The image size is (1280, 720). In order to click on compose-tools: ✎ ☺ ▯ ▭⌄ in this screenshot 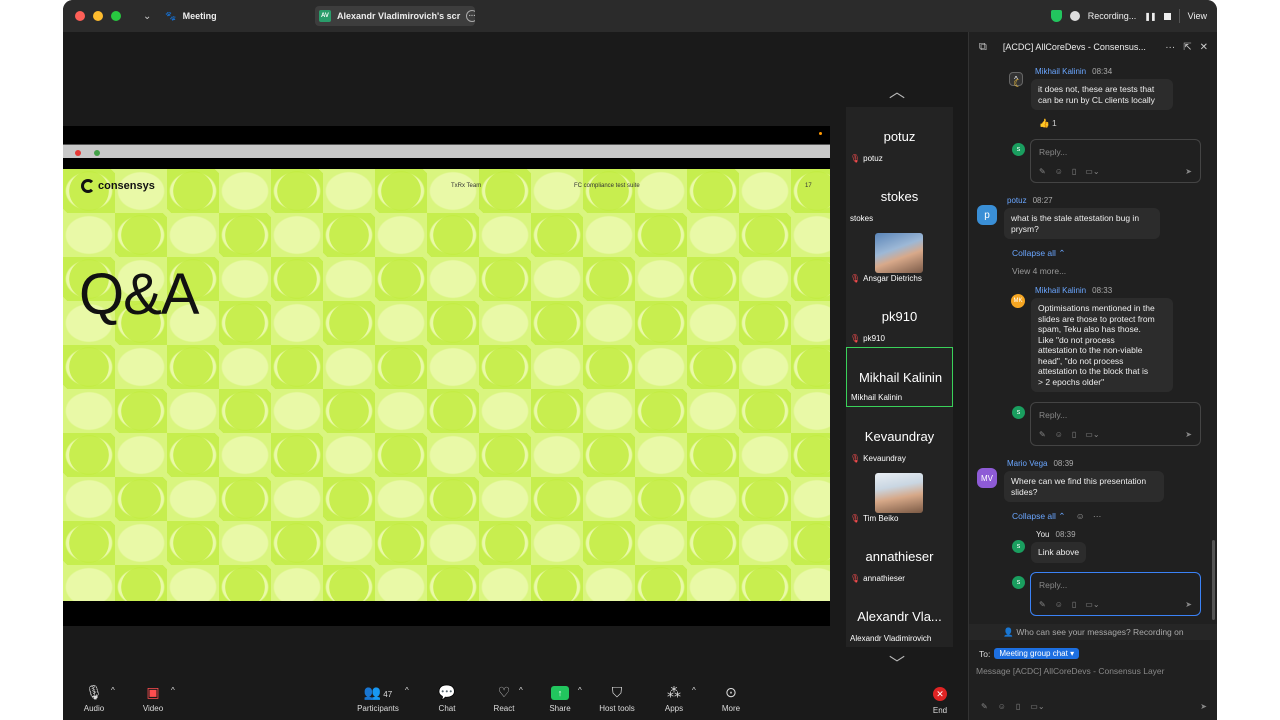, I will do `click(1013, 706)`.